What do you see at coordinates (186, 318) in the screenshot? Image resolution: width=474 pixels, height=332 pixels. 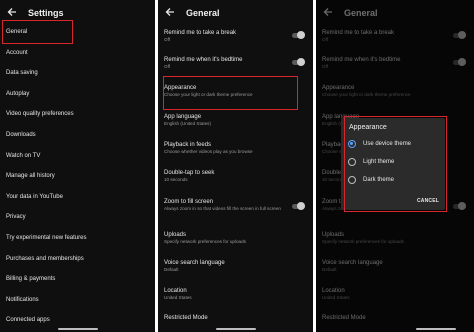 I see `setting-restricted-mode-title: Restricted Mode` at bounding box center [186, 318].